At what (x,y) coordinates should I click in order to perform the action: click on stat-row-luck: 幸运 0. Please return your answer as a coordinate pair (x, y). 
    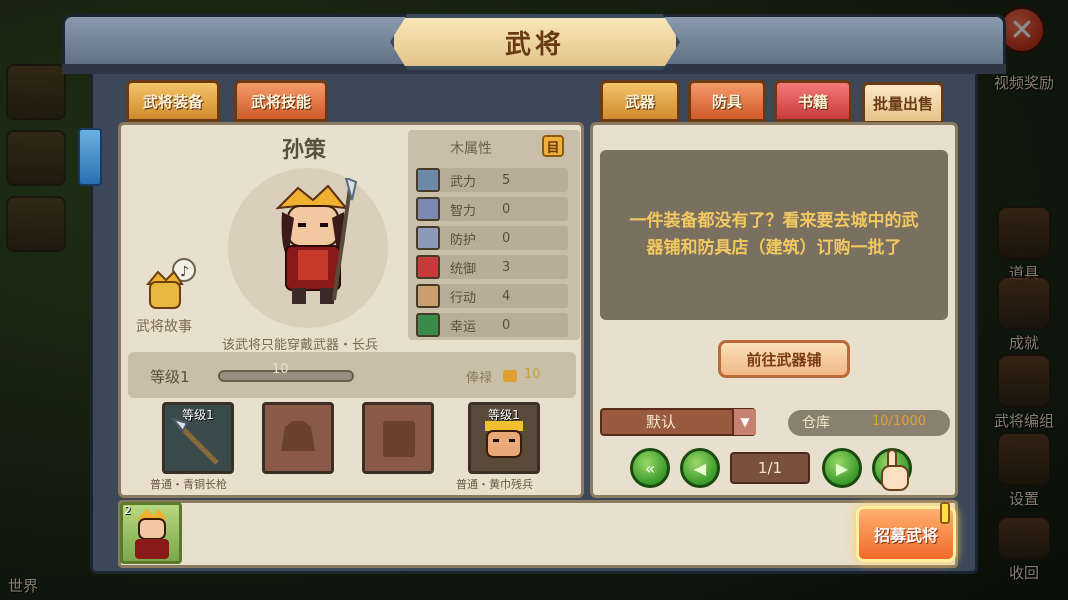
    Looking at the image, I should click on (492, 325).